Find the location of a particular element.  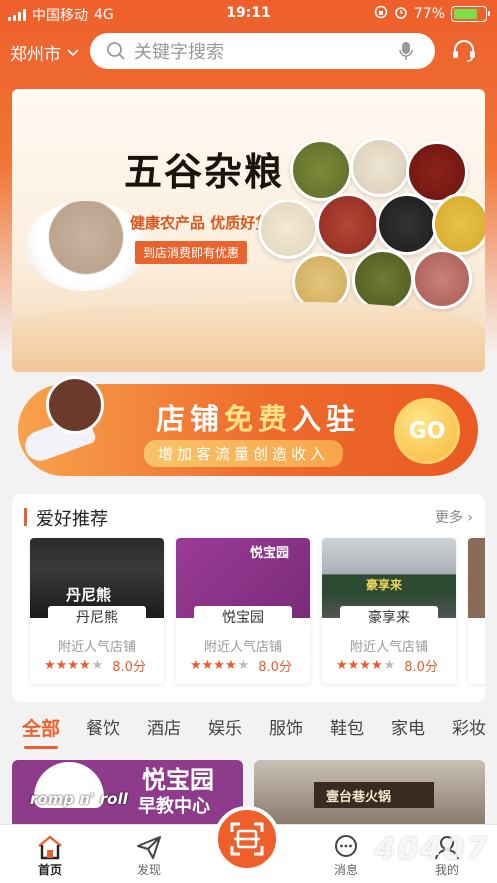

shop-sign: 丹尼熊 is located at coordinates (89, 595).